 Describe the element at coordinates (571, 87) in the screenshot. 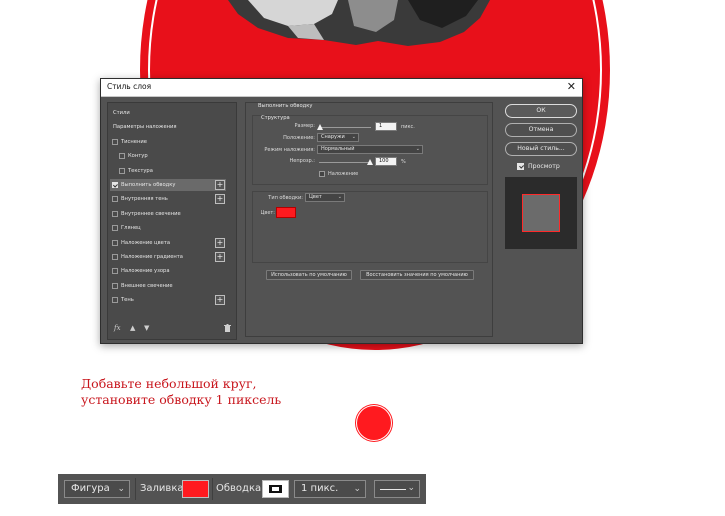

I see `close-icon: ✕` at that location.